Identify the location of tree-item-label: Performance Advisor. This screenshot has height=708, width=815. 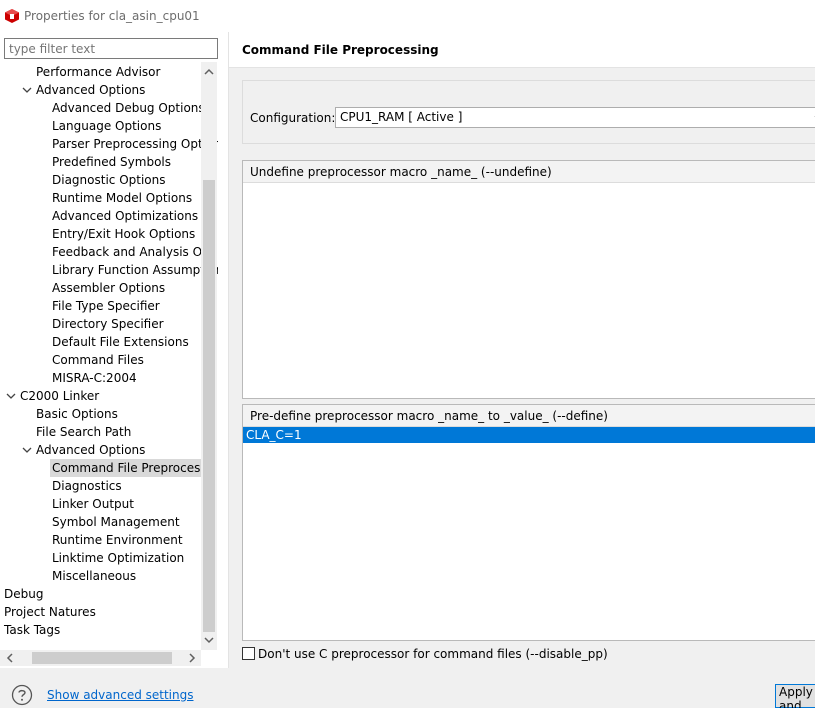
(98, 72).